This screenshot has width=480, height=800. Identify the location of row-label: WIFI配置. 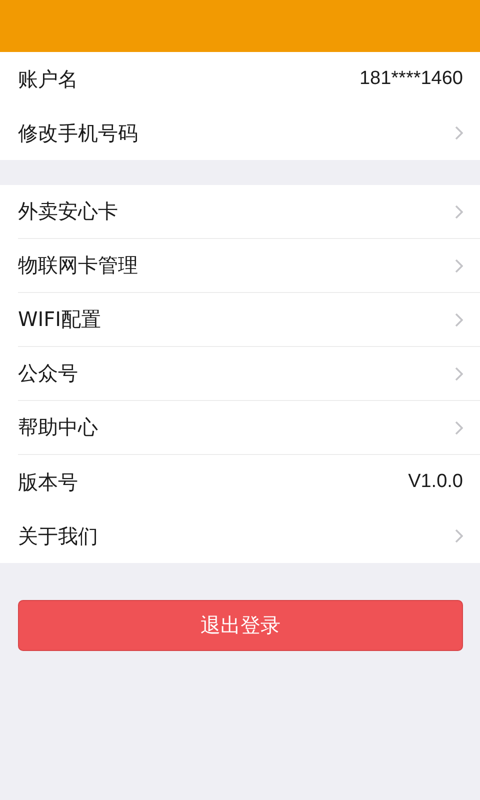
(60, 319).